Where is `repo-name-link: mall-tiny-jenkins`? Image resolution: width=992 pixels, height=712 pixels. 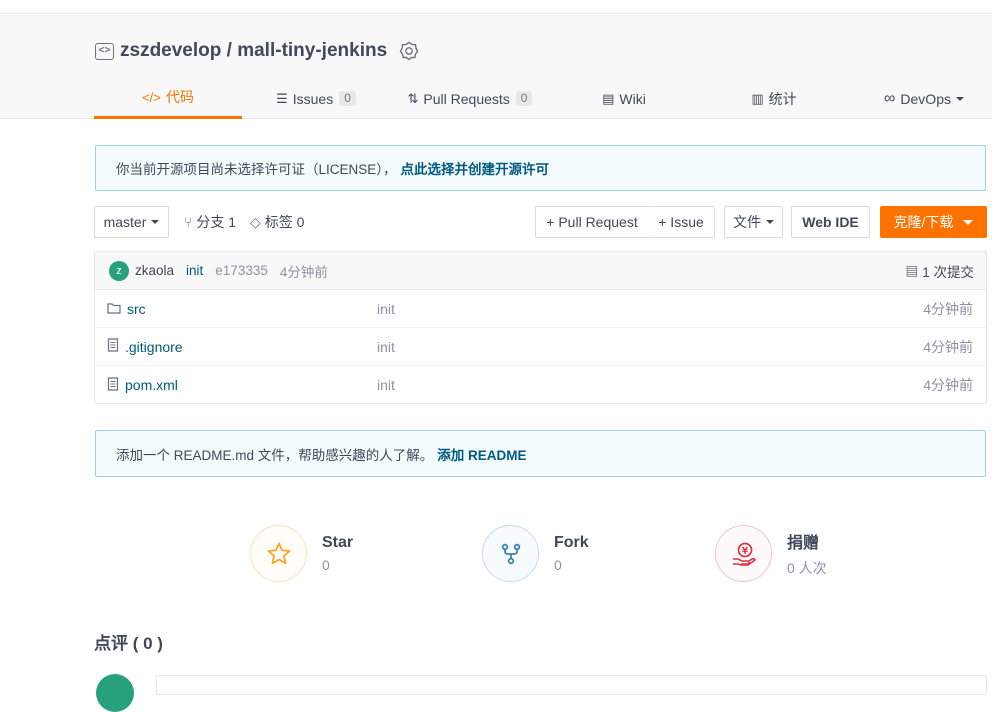
repo-name-link: mall-tiny-jenkins is located at coordinates (312, 51).